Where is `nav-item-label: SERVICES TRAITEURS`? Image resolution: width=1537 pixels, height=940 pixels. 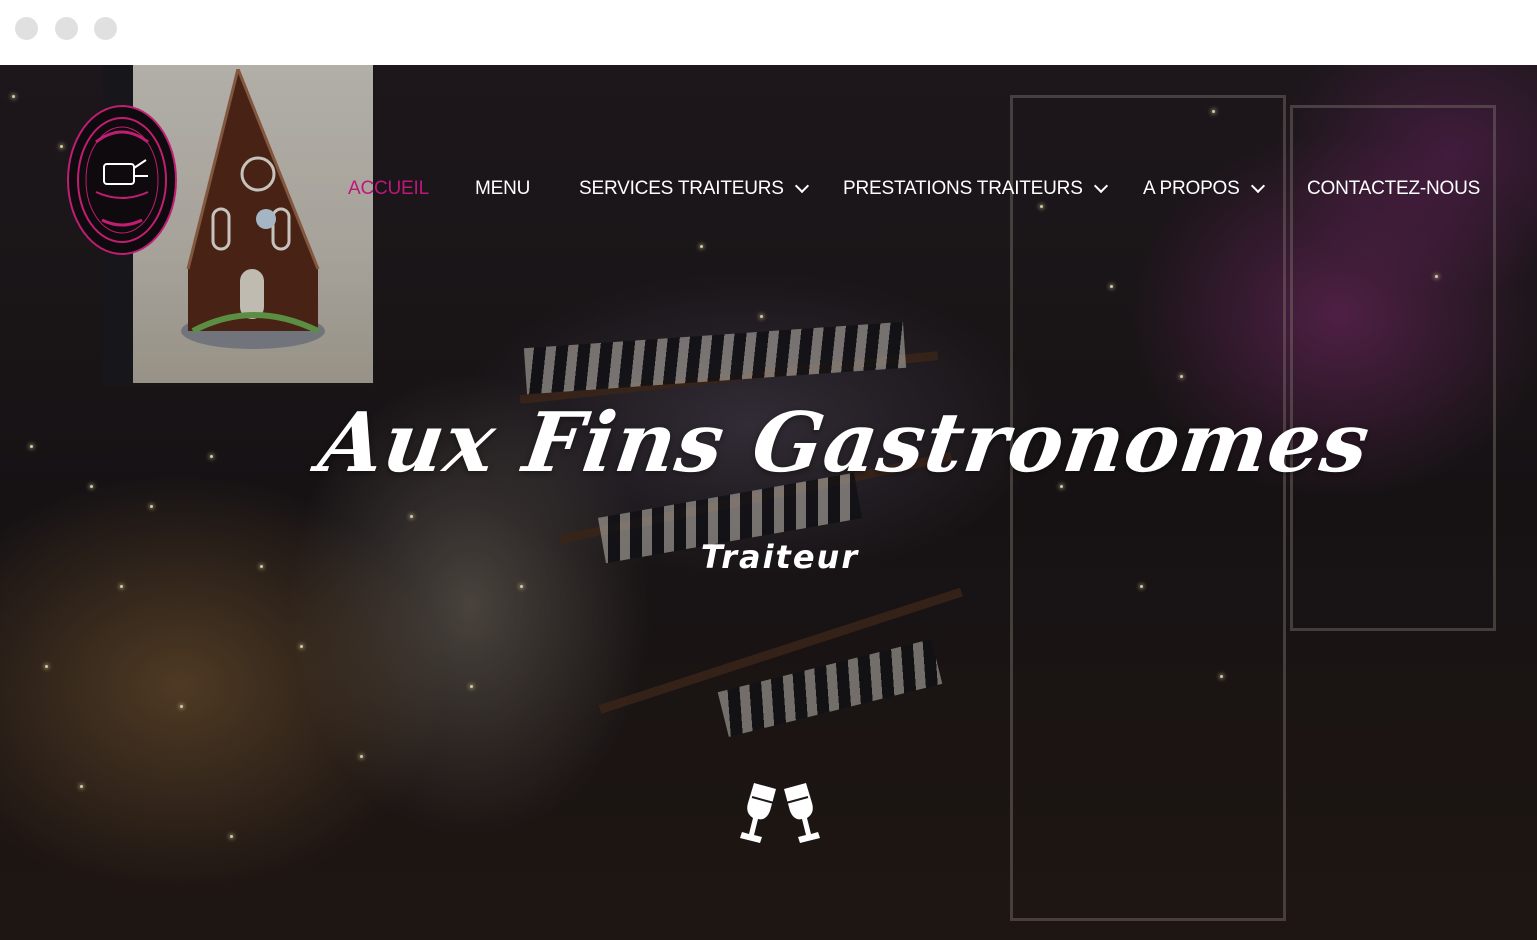
nav-item-label: SERVICES TRAITEURS is located at coordinates (681, 188).